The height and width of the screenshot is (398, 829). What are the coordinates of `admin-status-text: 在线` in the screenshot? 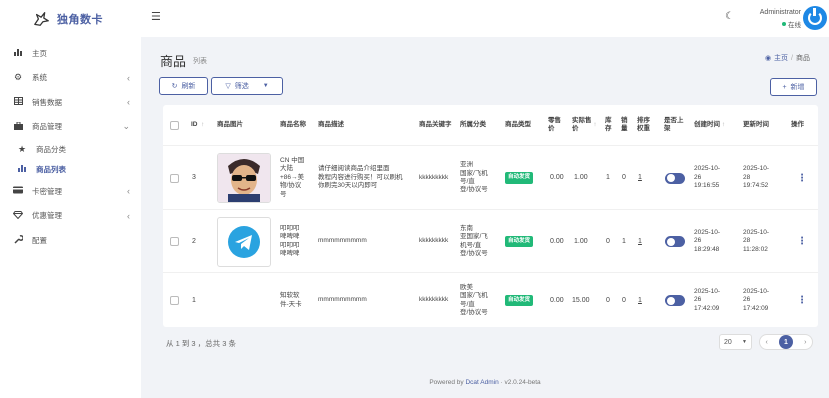 It's located at (794, 25).